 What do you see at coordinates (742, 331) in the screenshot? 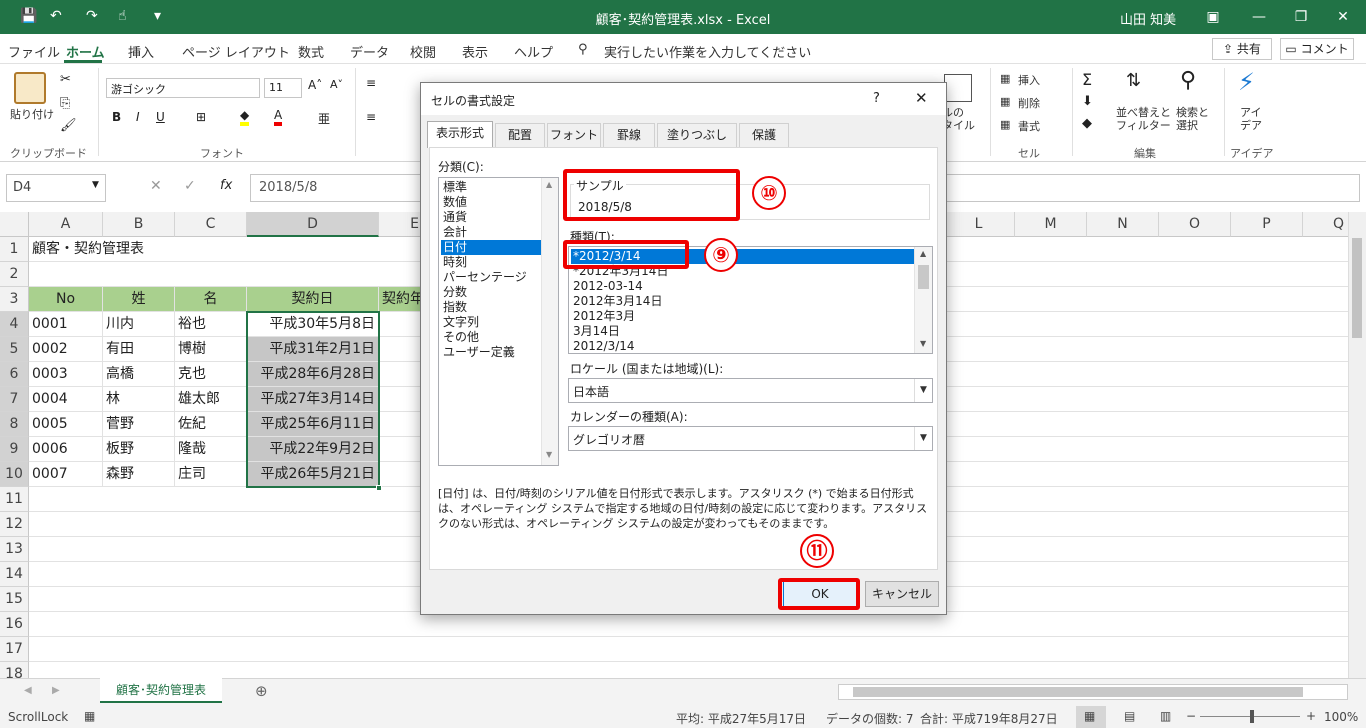
I see `list-item: 3月14日` at bounding box center [742, 331].